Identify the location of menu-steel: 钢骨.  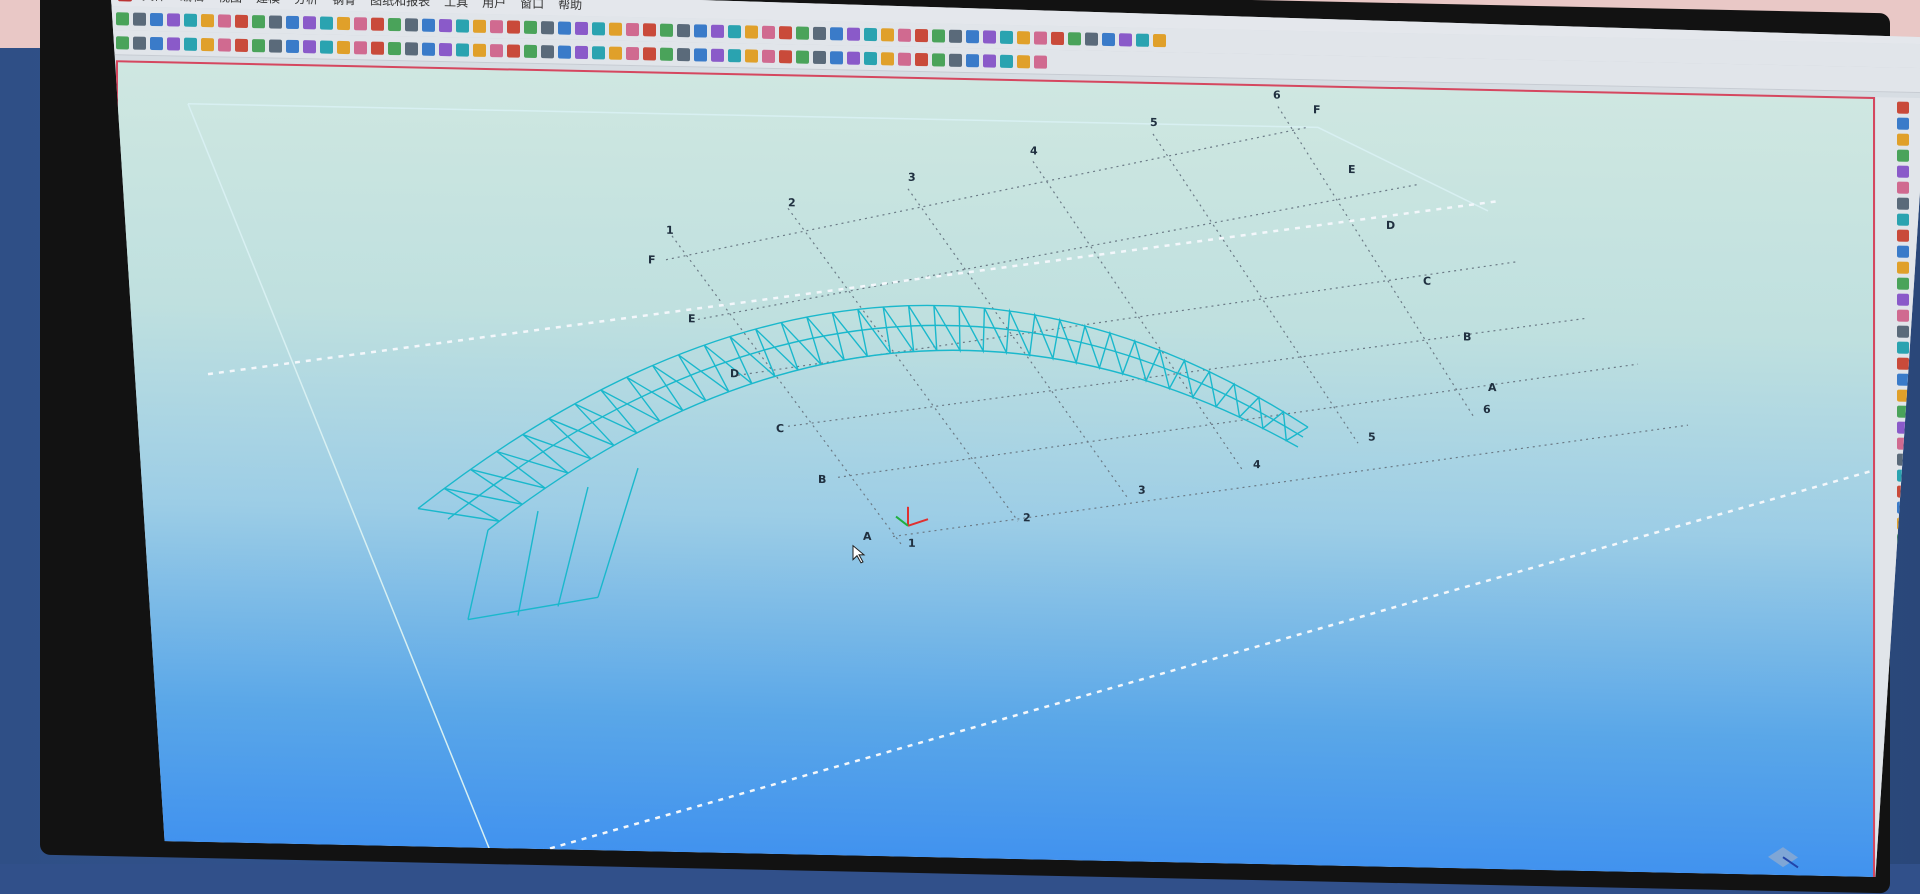
(344, 4).